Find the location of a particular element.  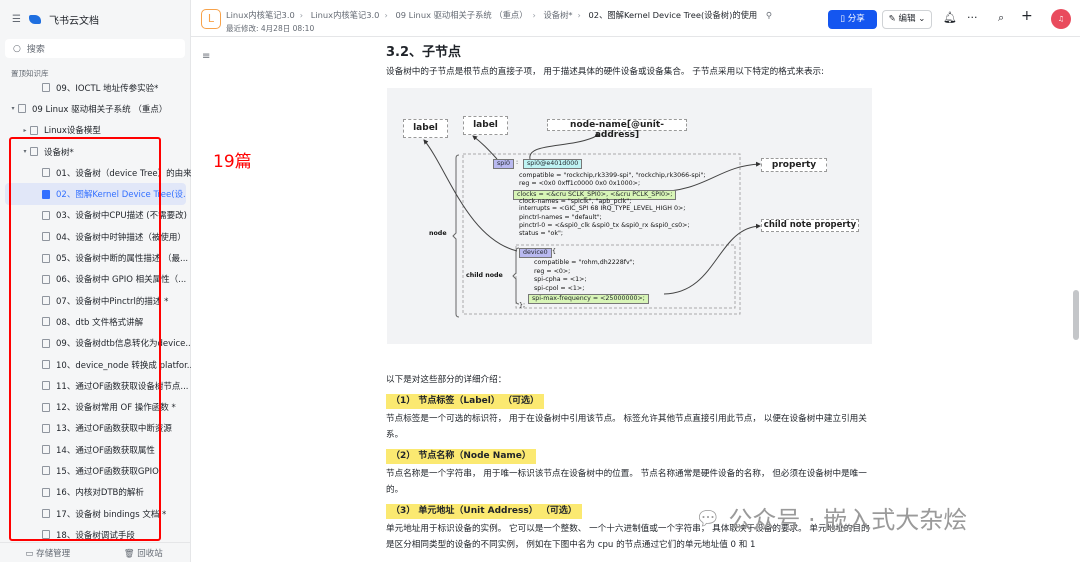

search-placeholder: 搜索 is located at coordinates (35, 50).